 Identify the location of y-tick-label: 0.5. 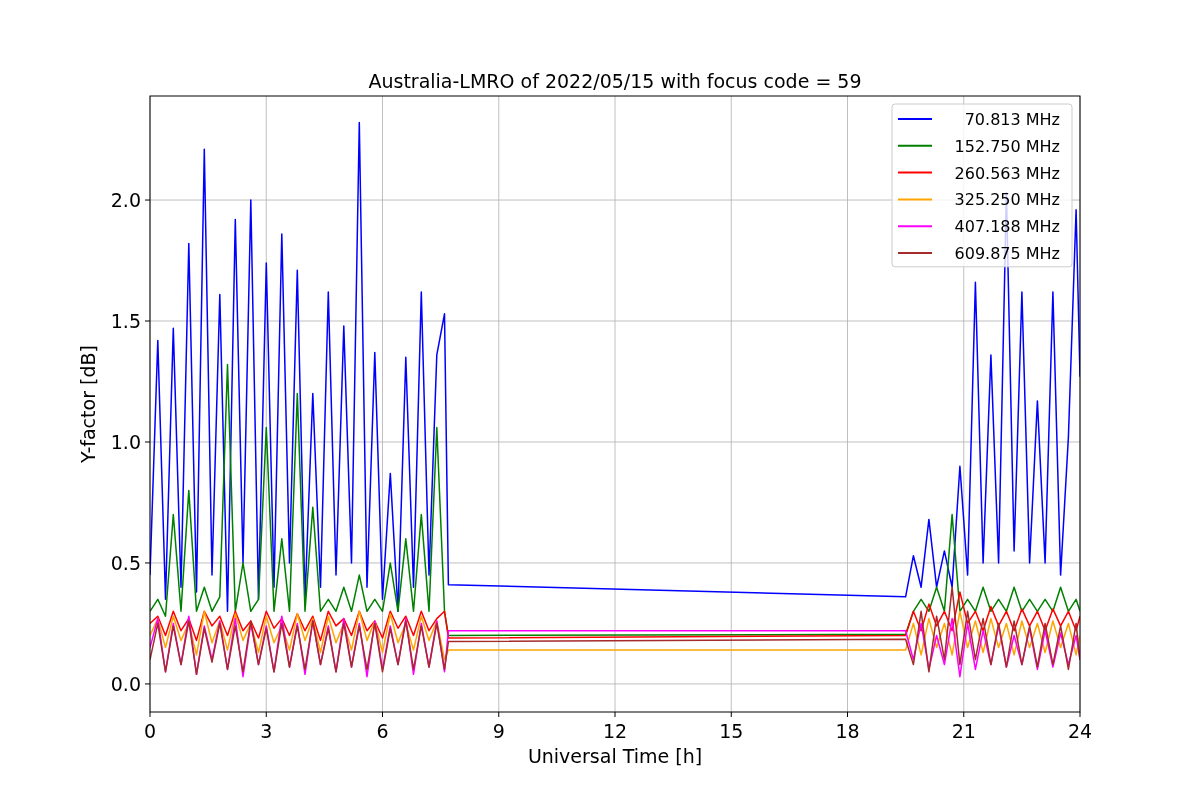
(125, 562).